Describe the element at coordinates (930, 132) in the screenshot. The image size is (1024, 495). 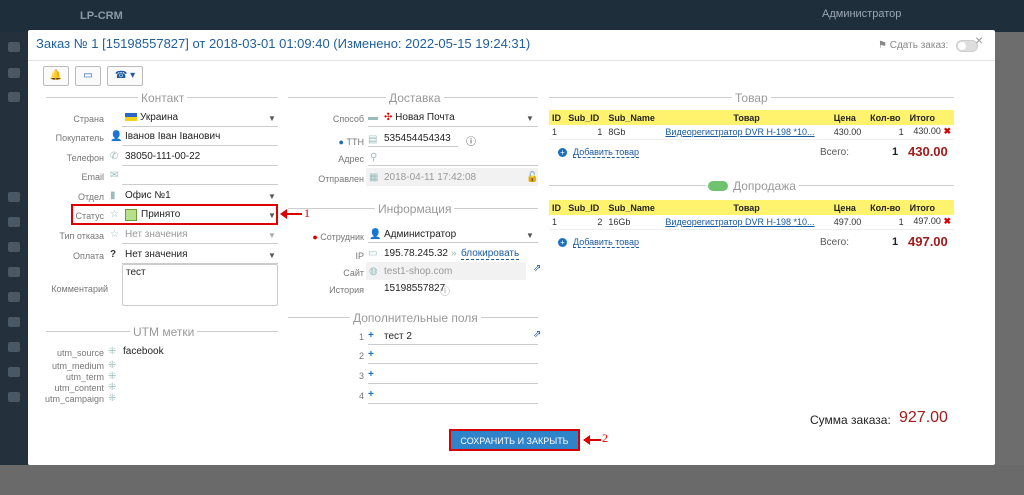
I see `cell-total: 430.00 ✖` at that location.